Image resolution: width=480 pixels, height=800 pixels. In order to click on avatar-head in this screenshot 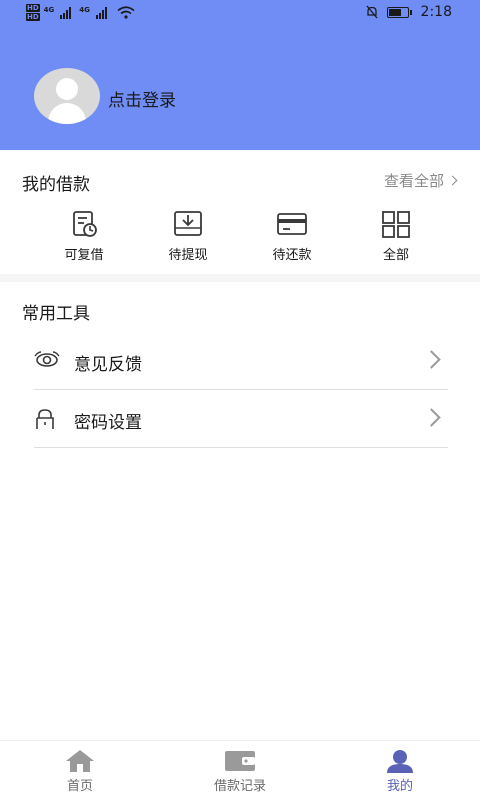, I will do `click(67, 89)`.